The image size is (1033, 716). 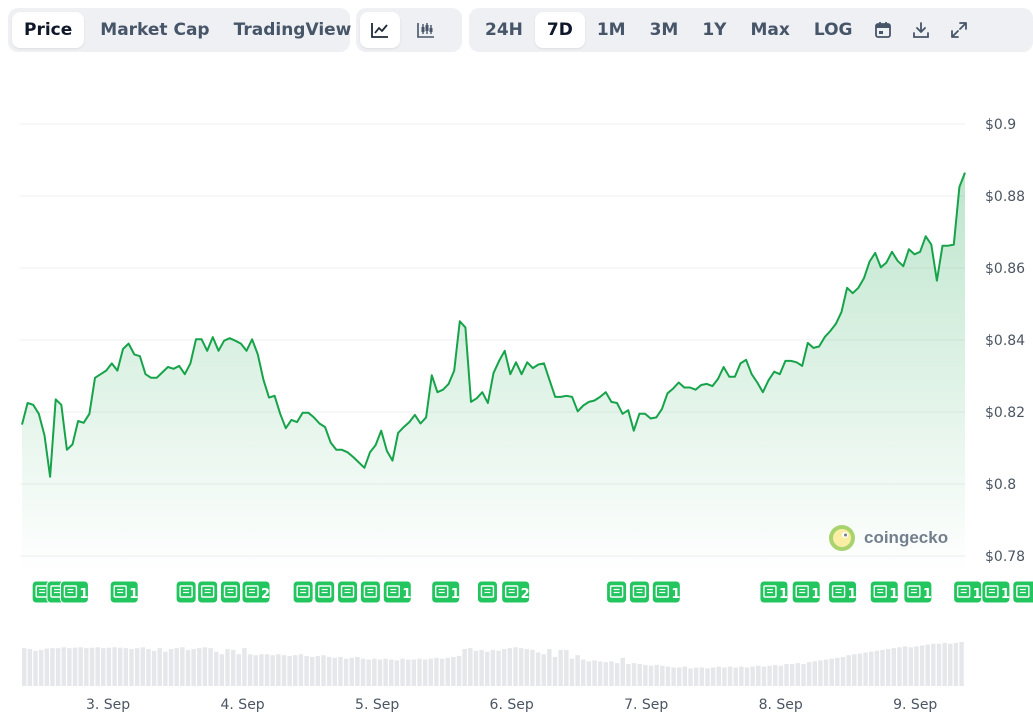 What do you see at coordinates (888, 538) in the screenshot?
I see `coingecko-logo: coingecko` at bounding box center [888, 538].